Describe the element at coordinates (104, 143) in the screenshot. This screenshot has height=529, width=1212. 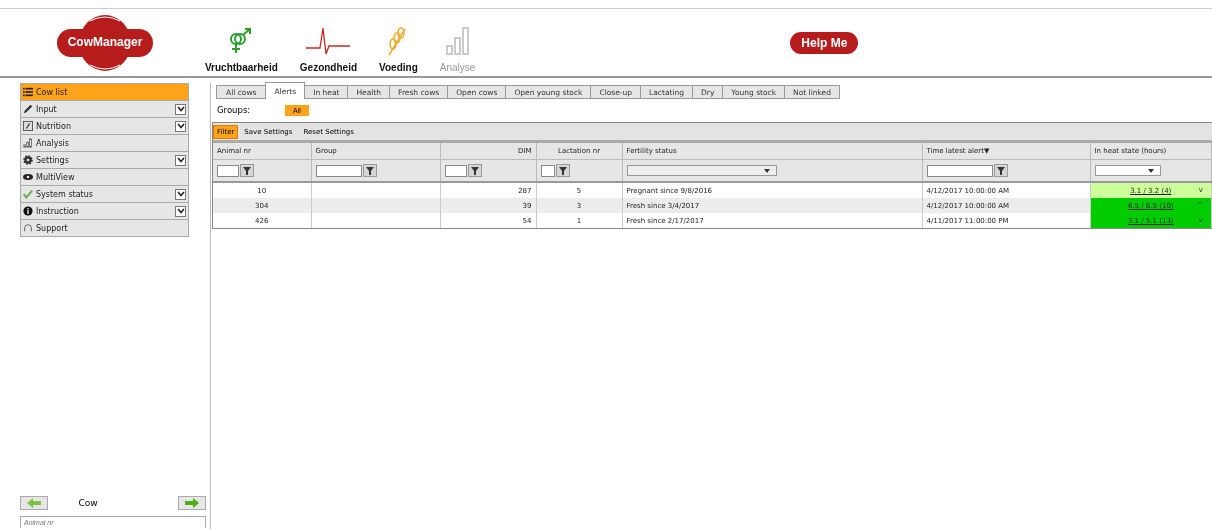
I see `sidebar-item: Analysis` at that location.